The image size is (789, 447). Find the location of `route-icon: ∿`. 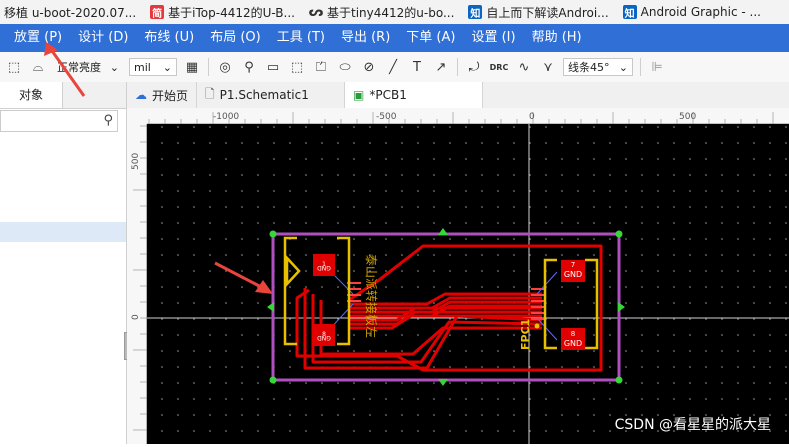

route-icon: ∿ is located at coordinates (524, 67).